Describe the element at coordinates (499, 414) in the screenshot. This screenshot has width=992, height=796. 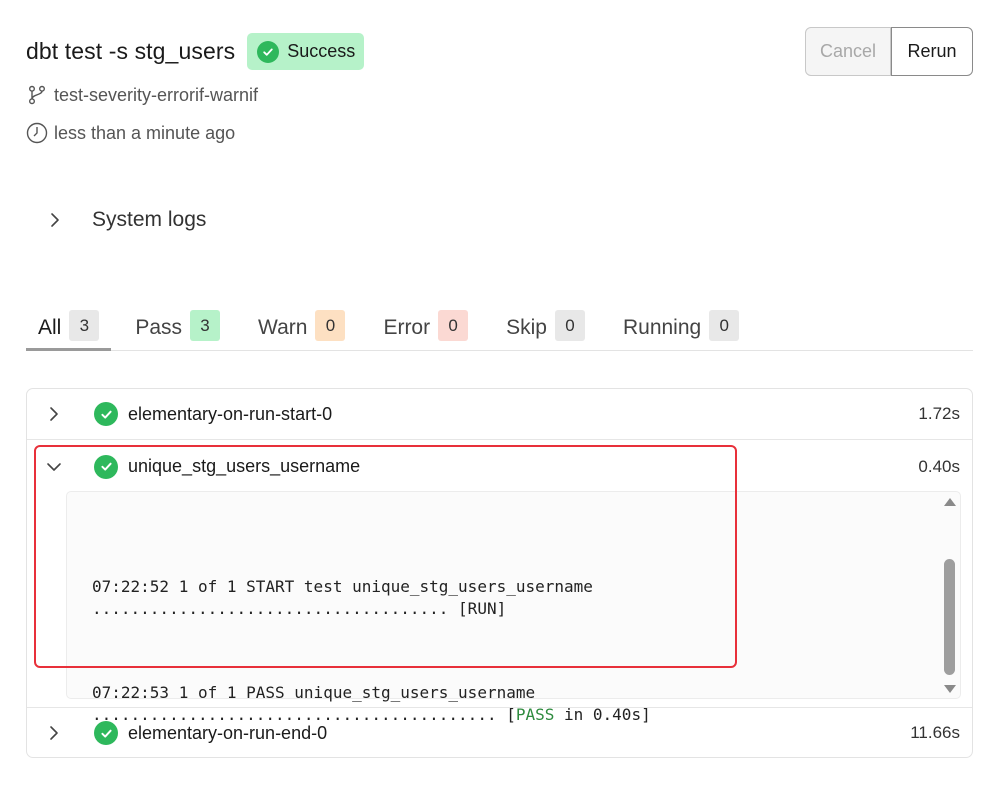
I see `result-row: elementary-on-run-start-0 1.72s` at that location.